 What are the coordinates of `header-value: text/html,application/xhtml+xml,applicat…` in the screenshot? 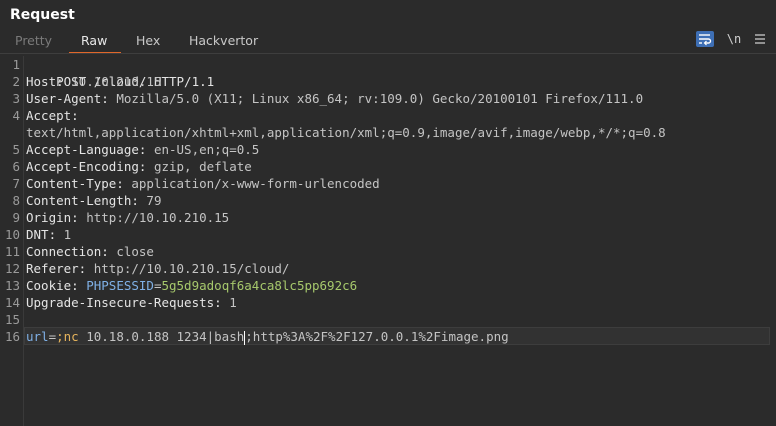 It's located at (346, 132).